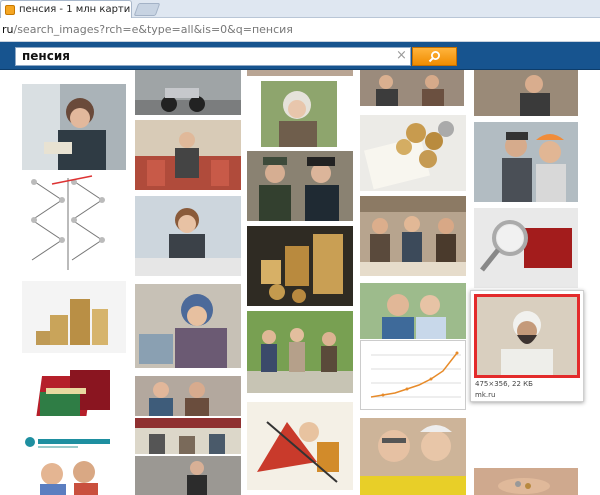 The width and height of the screenshot is (600, 495). What do you see at coordinates (412, 88) in the screenshot?
I see `result-thumbnail-people-crowd` at bounding box center [412, 88].